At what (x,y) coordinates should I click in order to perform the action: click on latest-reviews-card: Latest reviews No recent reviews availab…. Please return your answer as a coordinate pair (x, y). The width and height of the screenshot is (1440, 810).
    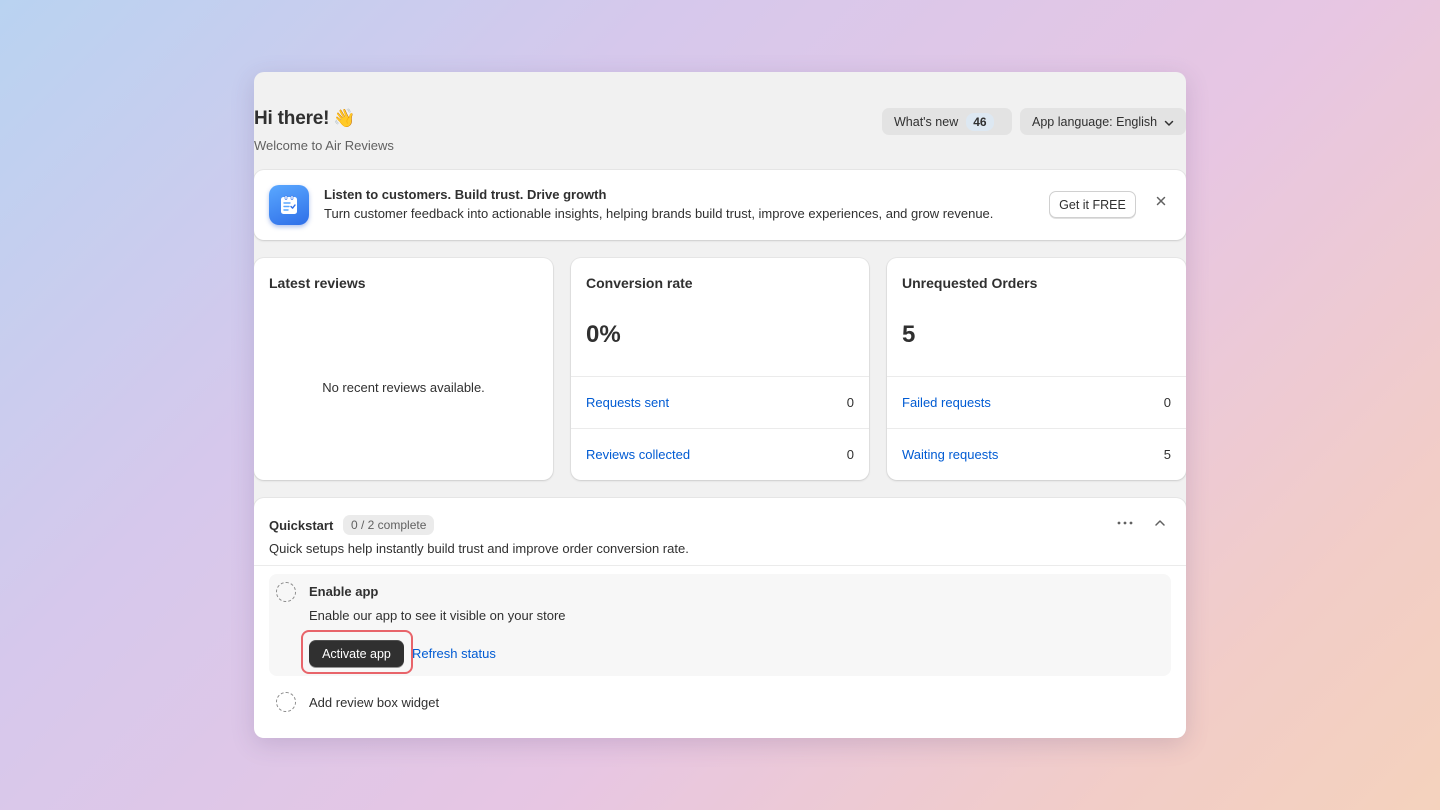
    Looking at the image, I should click on (403, 369).